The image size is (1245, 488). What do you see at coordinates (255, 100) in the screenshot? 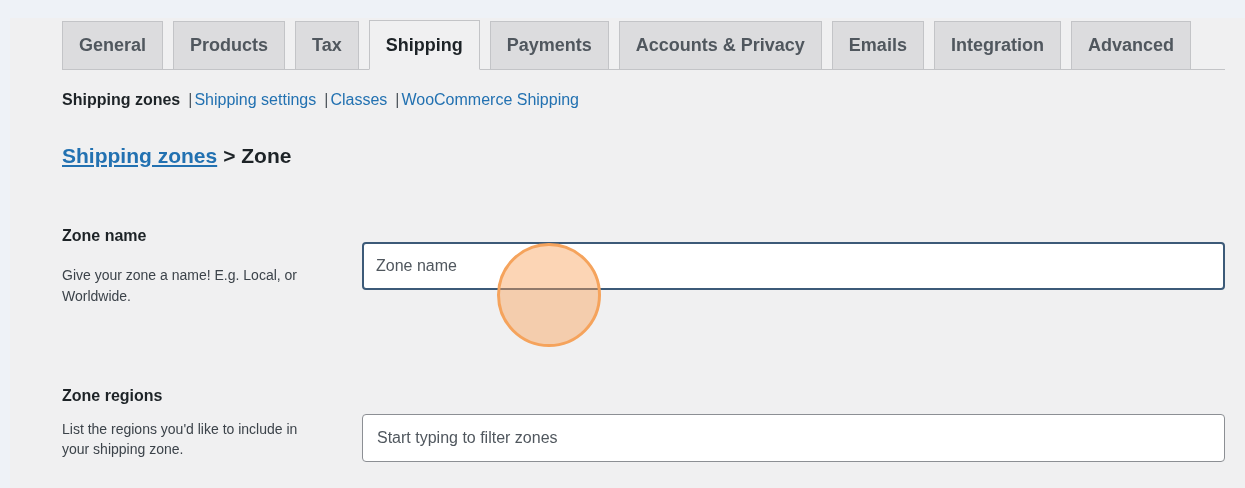
I see `subnav-link: Shipping settings` at bounding box center [255, 100].